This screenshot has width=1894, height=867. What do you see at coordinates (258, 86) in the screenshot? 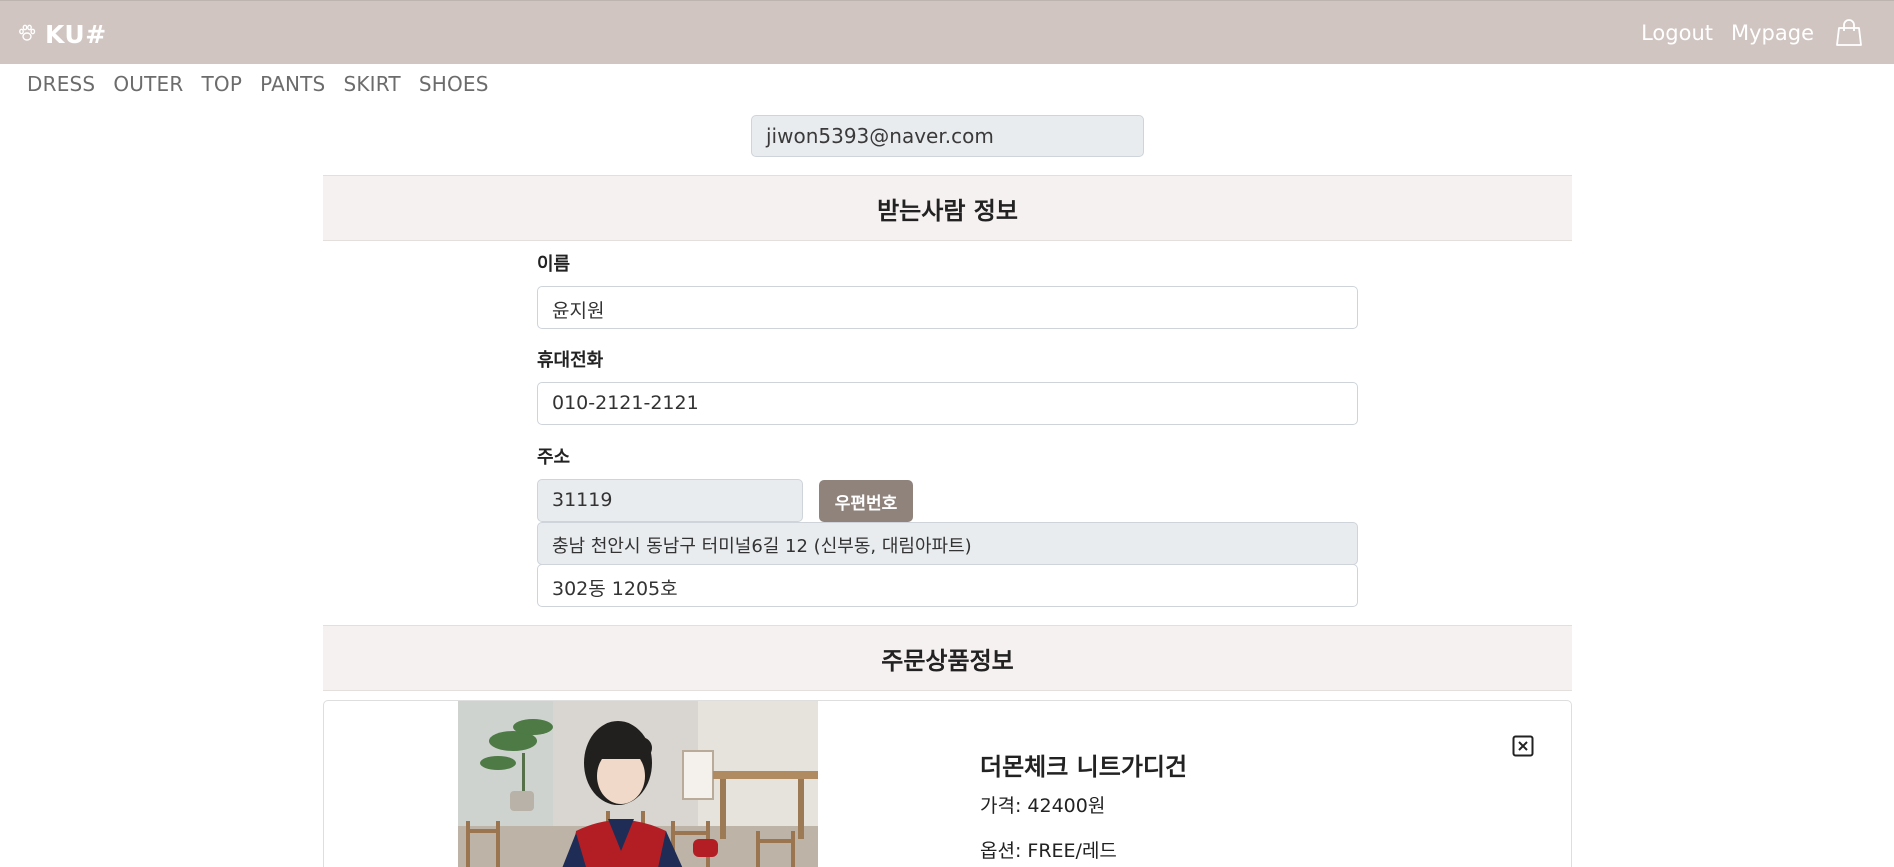
I see `category-nav: DRESS OUTER TOP PANTS SKIRT SHOES` at bounding box center [258, 86].